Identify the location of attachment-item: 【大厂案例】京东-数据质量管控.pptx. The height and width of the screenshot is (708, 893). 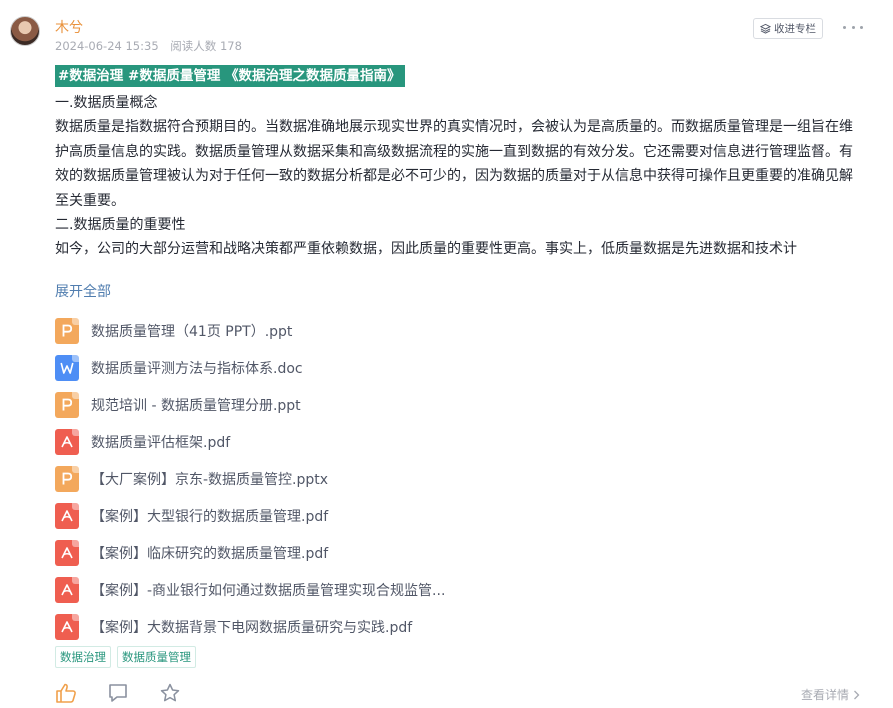
(445, 478).